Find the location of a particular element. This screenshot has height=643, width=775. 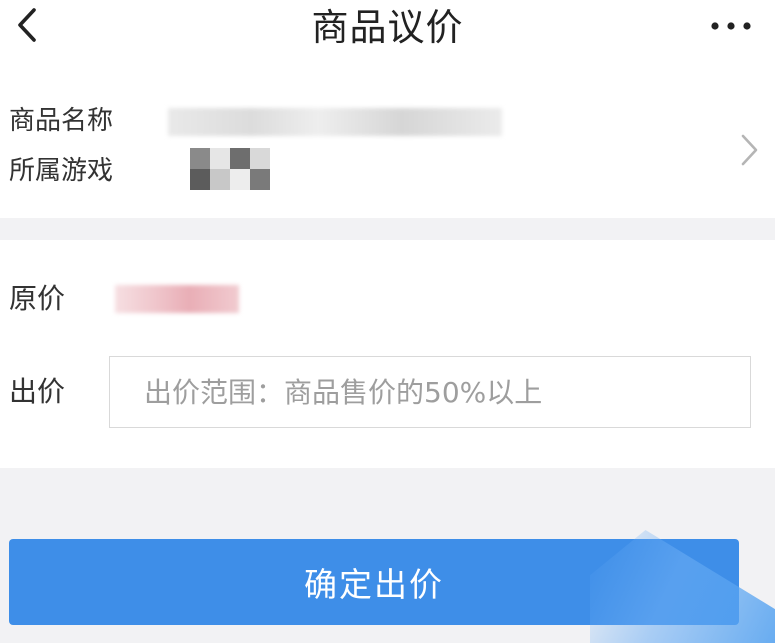

product-name-label: 商品名称 is located at coordinates (61, 121).